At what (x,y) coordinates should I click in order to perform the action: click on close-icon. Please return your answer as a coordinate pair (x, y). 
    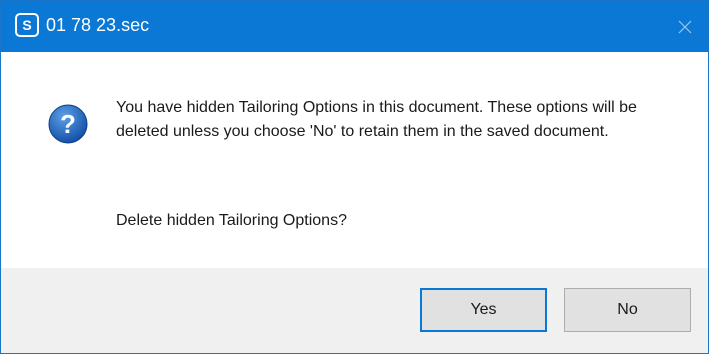
    Looking at the image, I should click on (685, 27).